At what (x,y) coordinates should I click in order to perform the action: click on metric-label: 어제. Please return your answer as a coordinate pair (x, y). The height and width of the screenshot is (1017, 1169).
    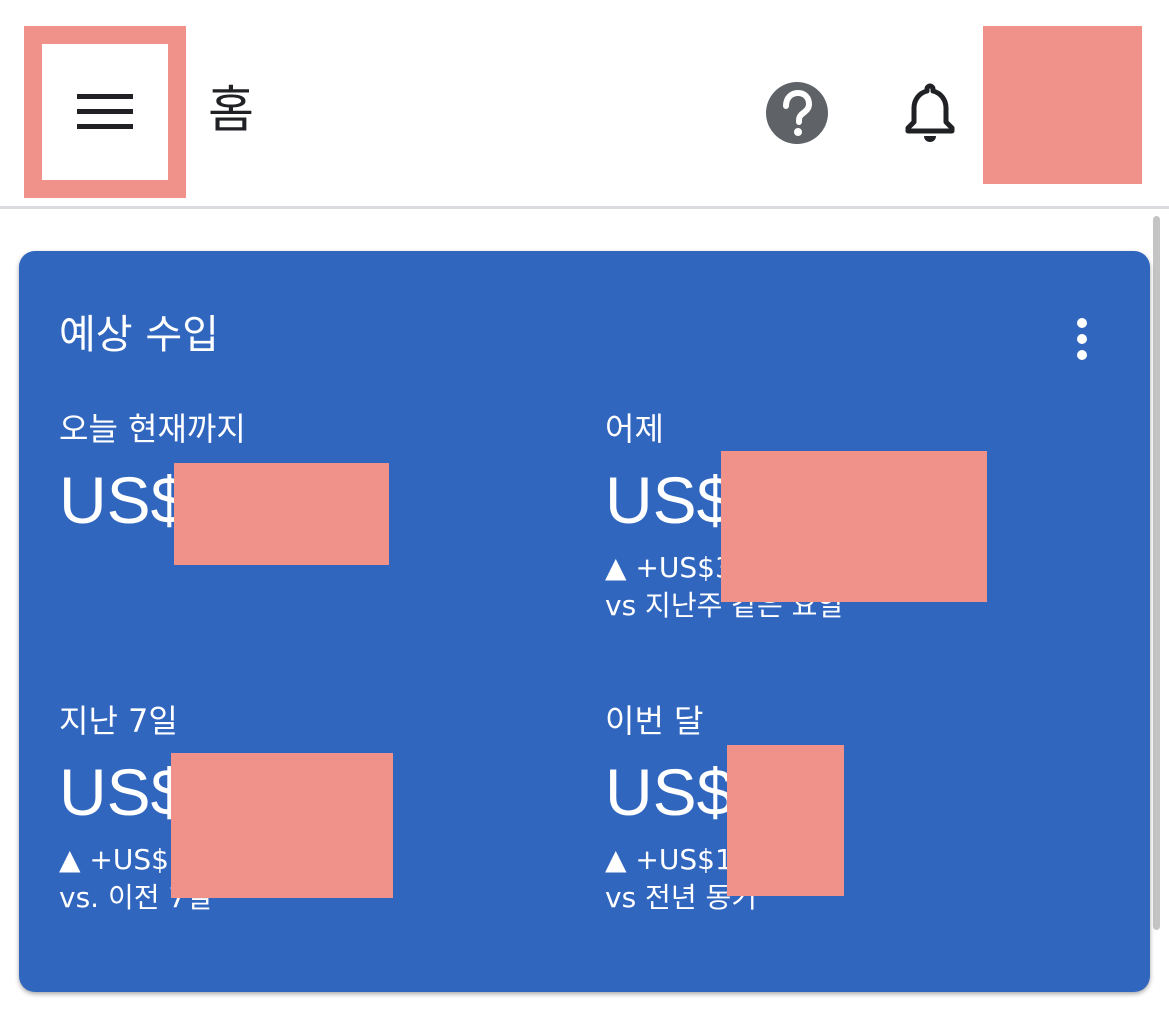
    Looking at the image, I should click on (634, 429).